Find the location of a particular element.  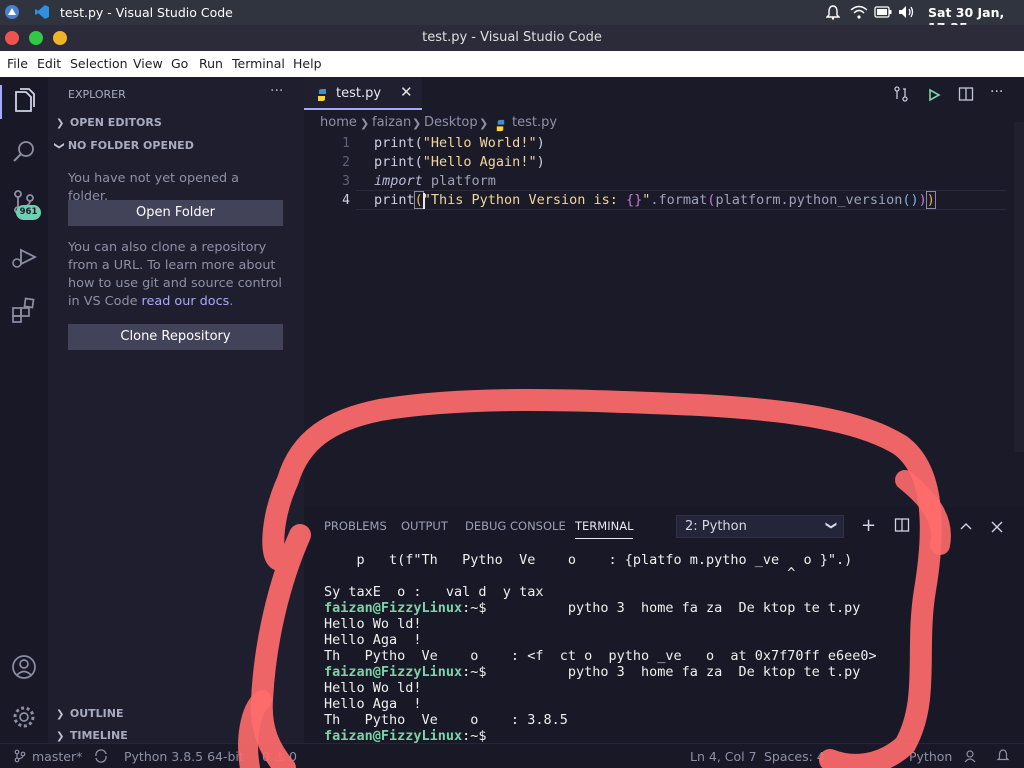

vscode-icon is located at coordinates (42, 12).